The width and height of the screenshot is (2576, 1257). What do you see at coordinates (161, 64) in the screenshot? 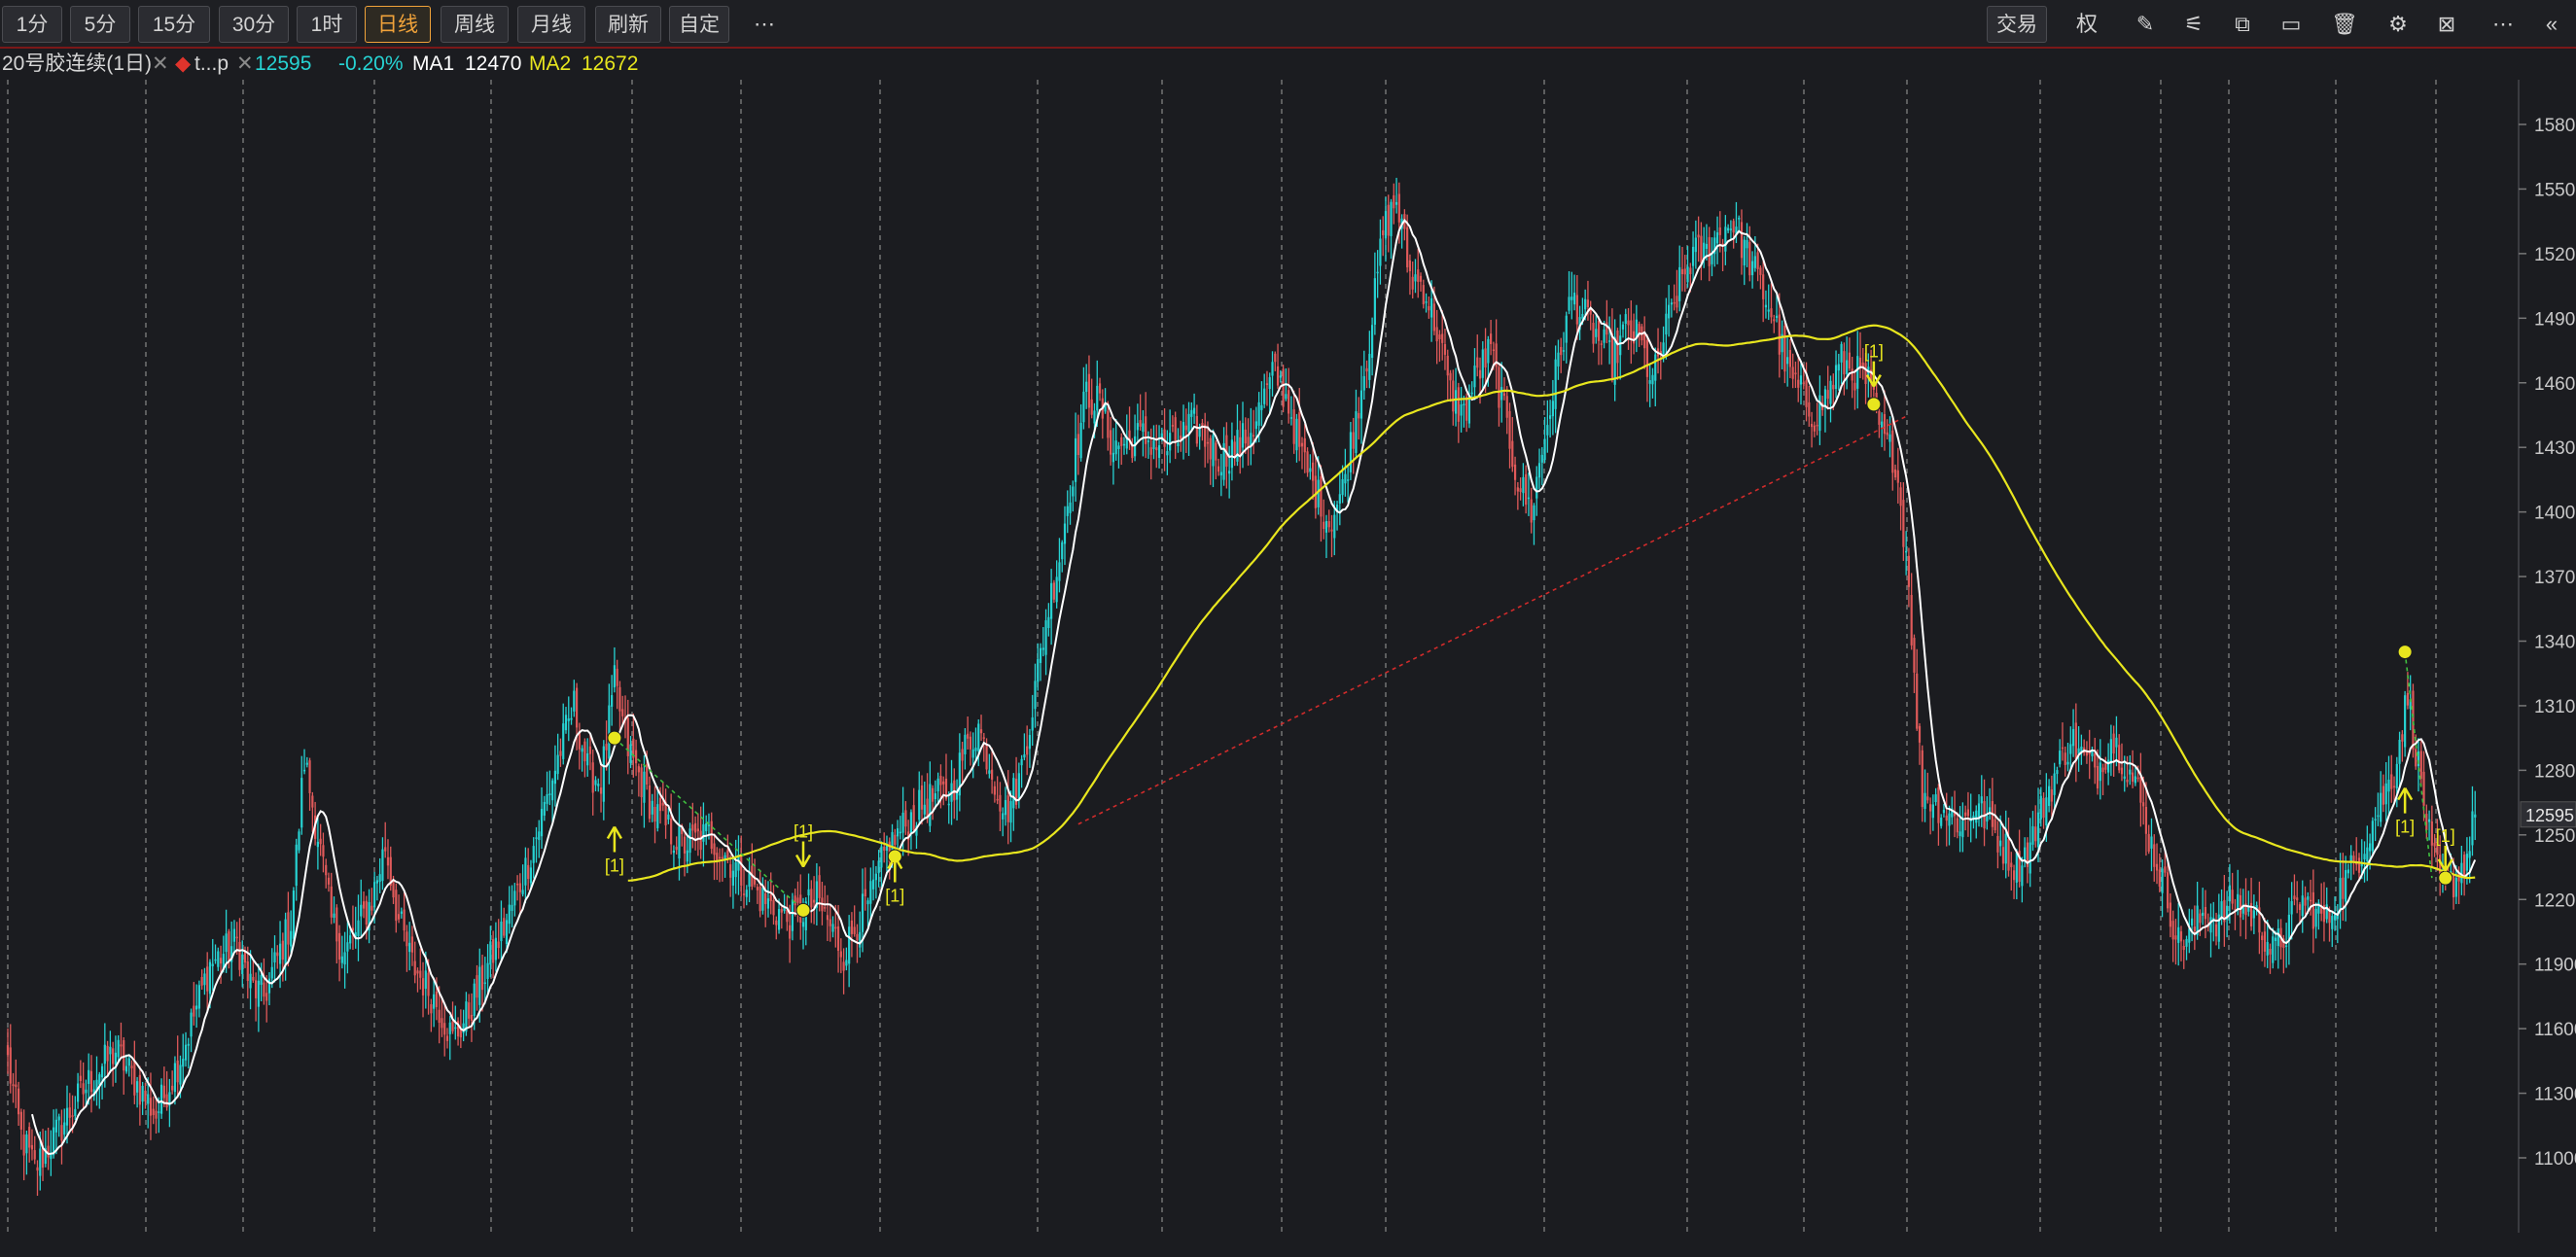
I see `close-symbol-icon: ✕` at bounding box center [161, 64].